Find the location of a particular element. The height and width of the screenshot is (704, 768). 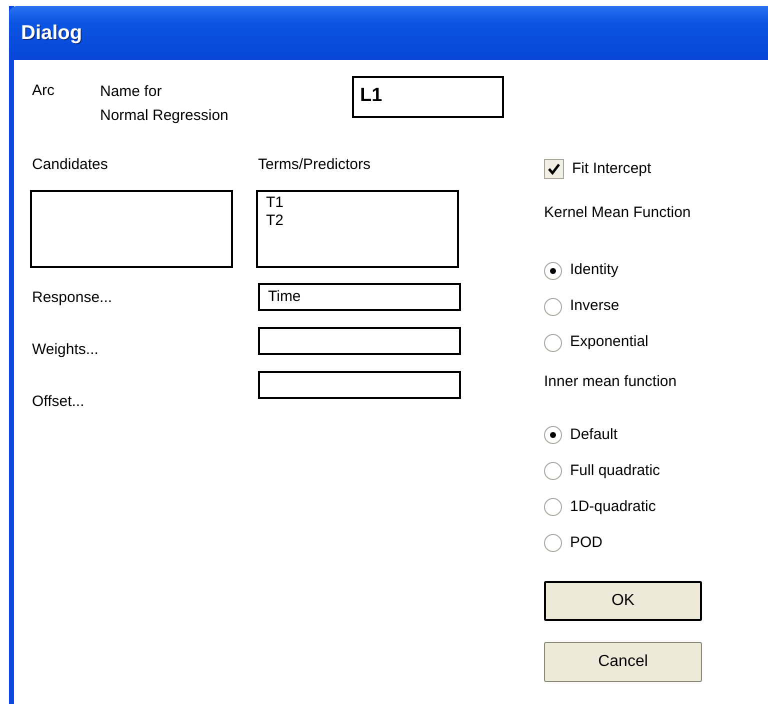

list-item: T1 is located at coordinates (357, 203).